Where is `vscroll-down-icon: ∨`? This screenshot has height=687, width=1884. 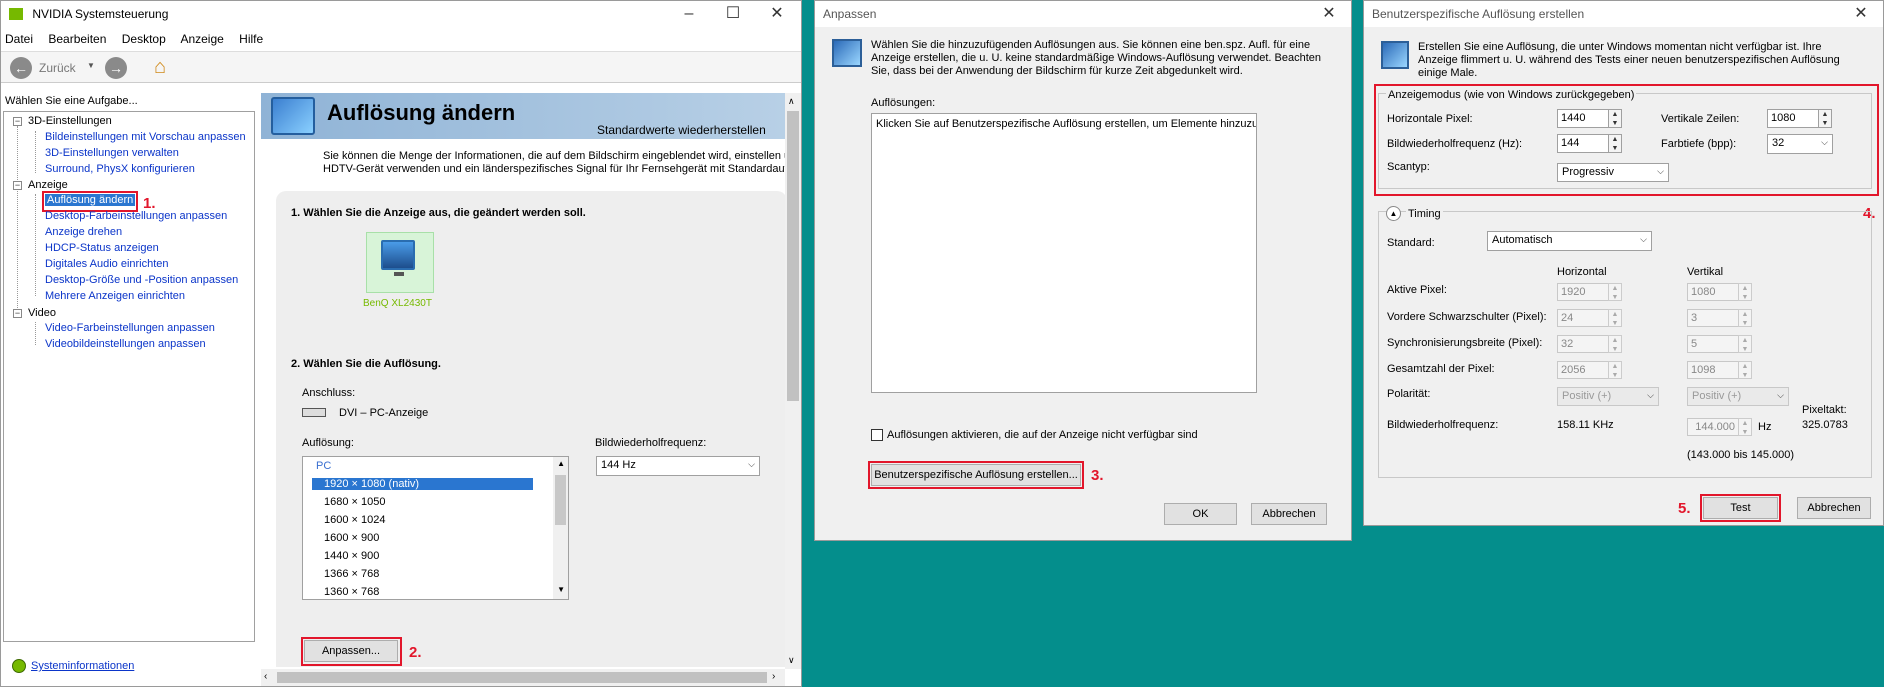
vscroll-down-icon: ∨ is located at coordinates (791, 660).